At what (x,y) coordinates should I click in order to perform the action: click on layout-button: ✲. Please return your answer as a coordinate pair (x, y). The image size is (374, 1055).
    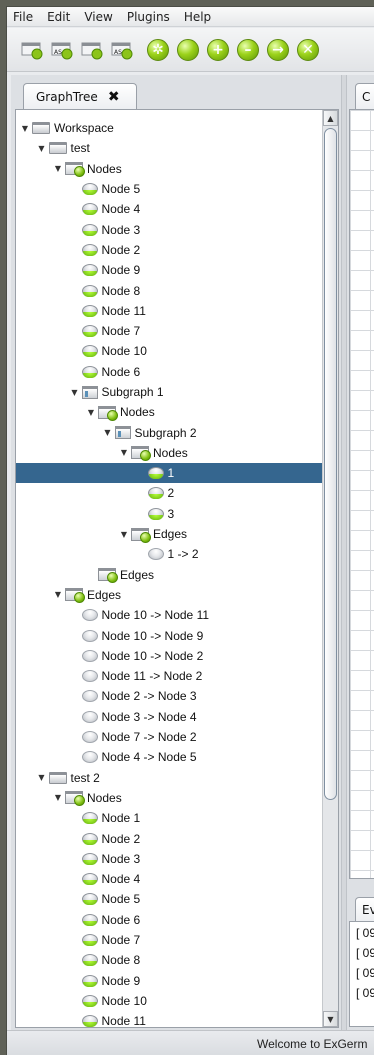
    Looking at the image, I should click on (158, 49).